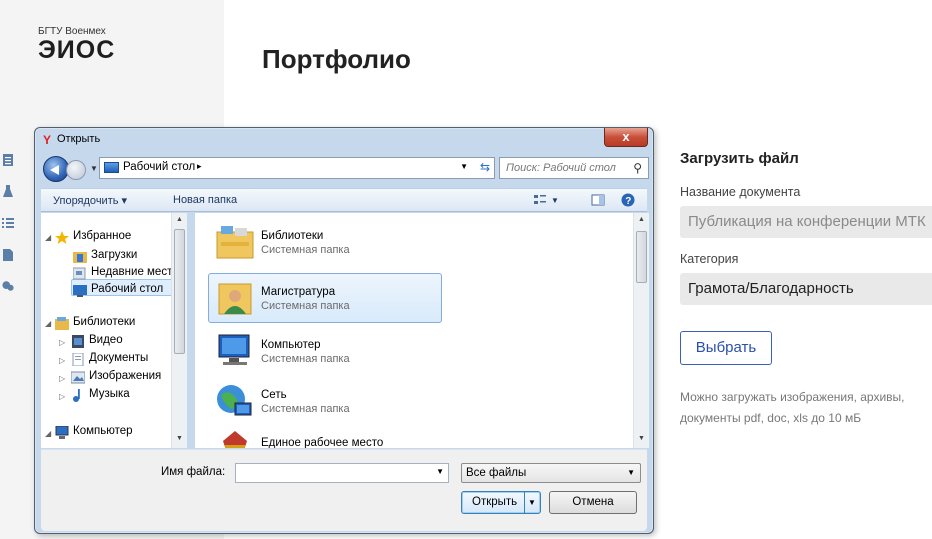  Describe the element at coordinates (127, 289) in the screenshot. I see `tree-item-desktop: Рабочий стол` at that location.